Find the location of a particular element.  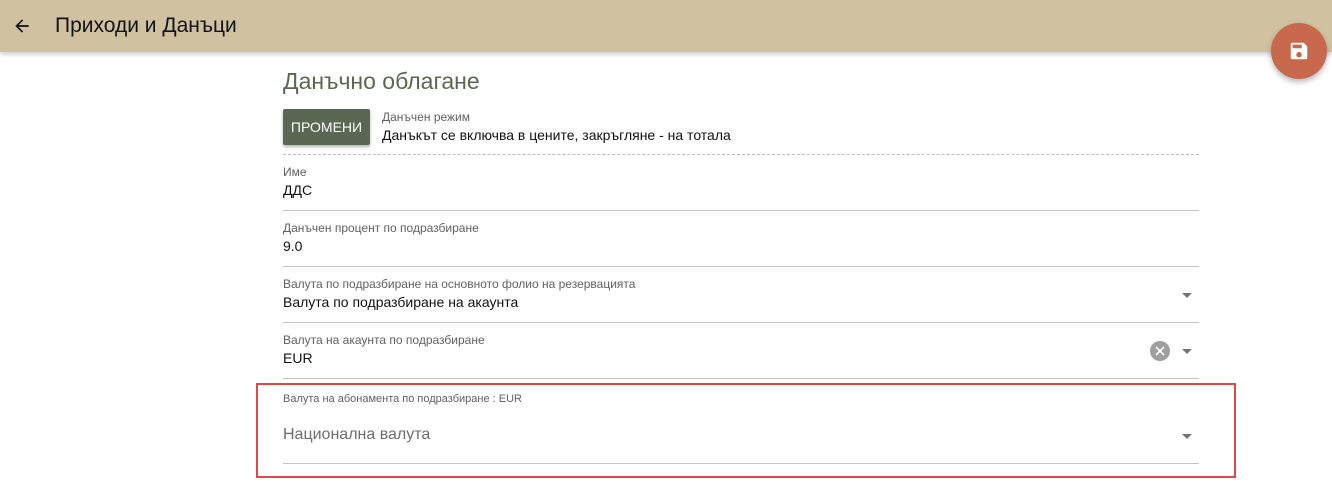

subscription-currency-select: Национална валута is located at coordinates (741, 441).